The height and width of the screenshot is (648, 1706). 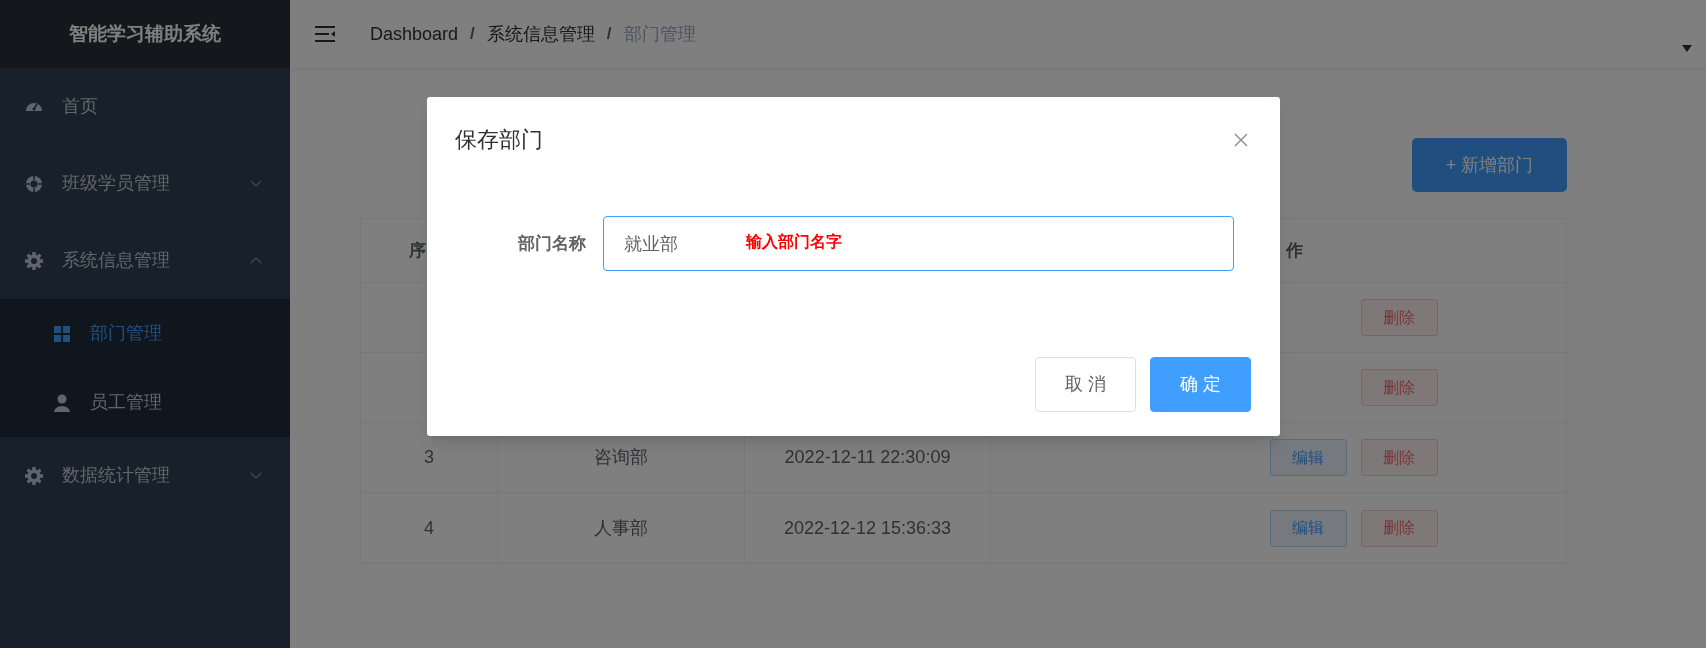 What do you see at coordinates (1687, 48) in the screenshot?
I see `caret-down-icon` at bounding box center [1687, 48].